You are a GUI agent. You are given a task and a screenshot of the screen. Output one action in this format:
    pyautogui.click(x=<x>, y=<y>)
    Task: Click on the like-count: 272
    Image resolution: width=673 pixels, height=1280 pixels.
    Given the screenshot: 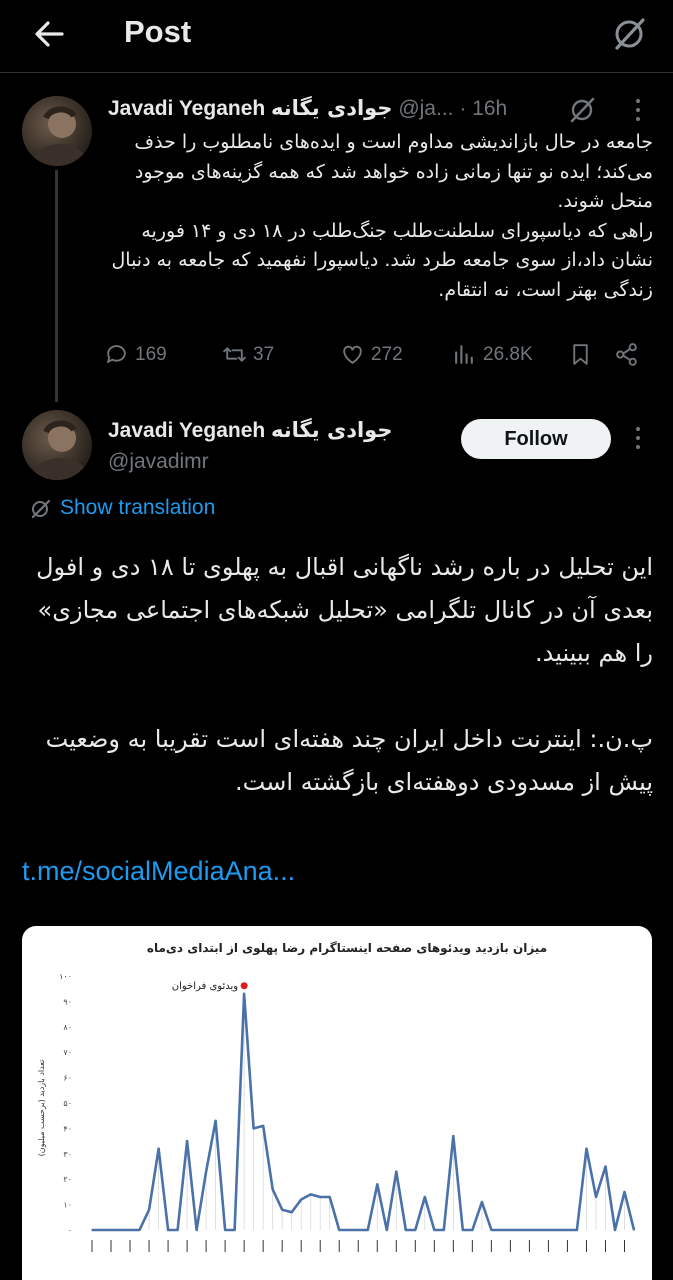 What is the action you would take?
    pyautogui.click(x=387, y=354)
    